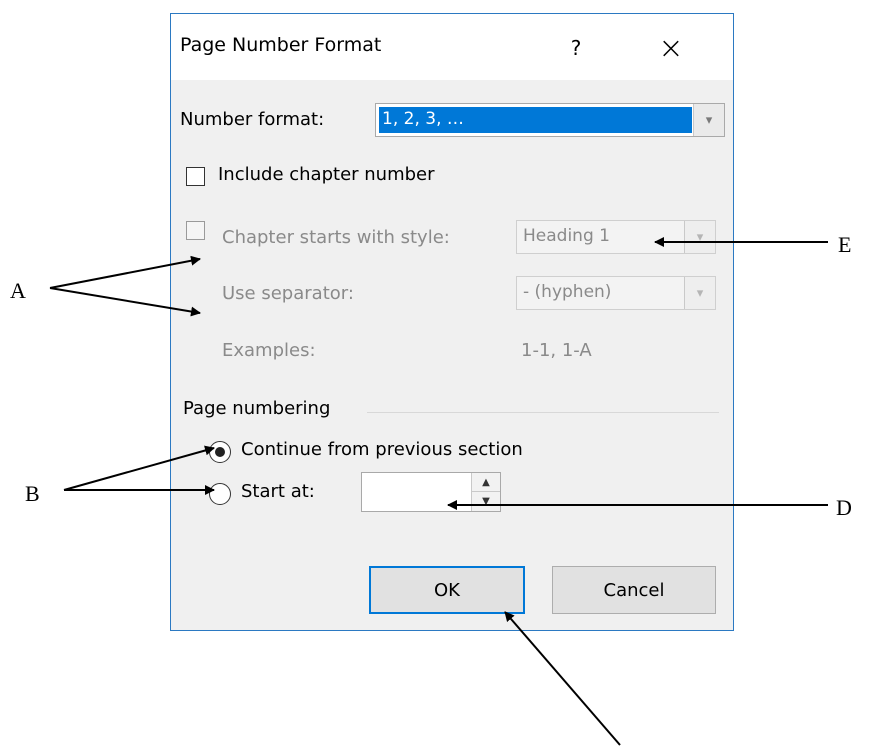  Describe the element at coordinates (562, 678) in the screenshot. I see `arrow-ok` at that location.